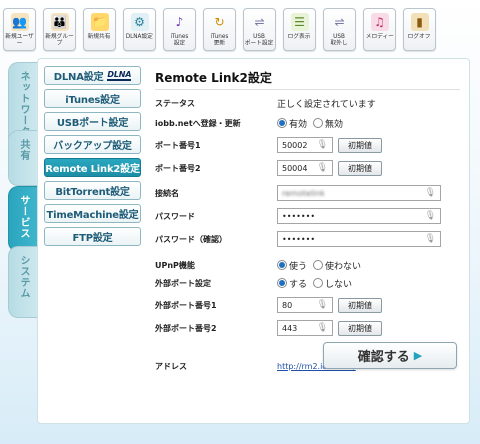  I want to click on itunes-update-icon: ↻, so click(219, 22).